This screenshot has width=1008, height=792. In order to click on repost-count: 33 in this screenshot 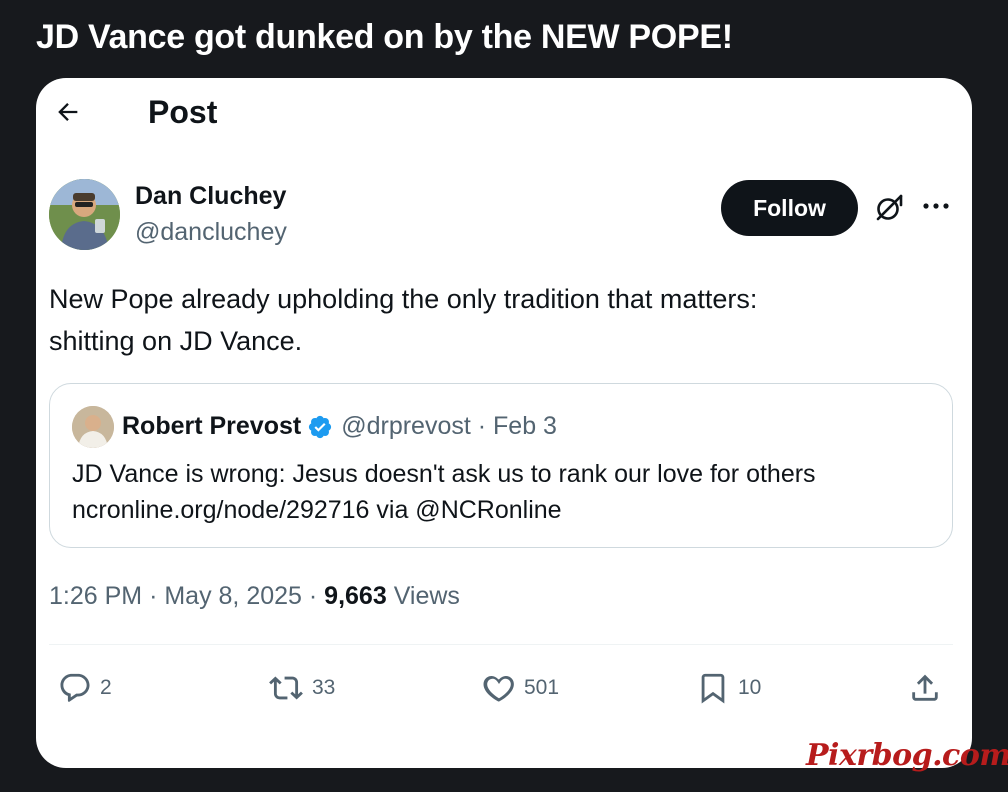, I will do `click(324, 687)`.